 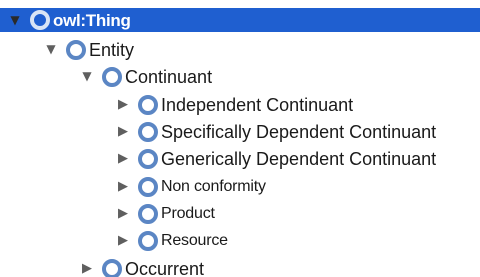 What do you see at coordinates (299, 158) in the screenshot?
I see `tree-node-label: Generically Dependent Continuant` at bounding box center [299, 158].